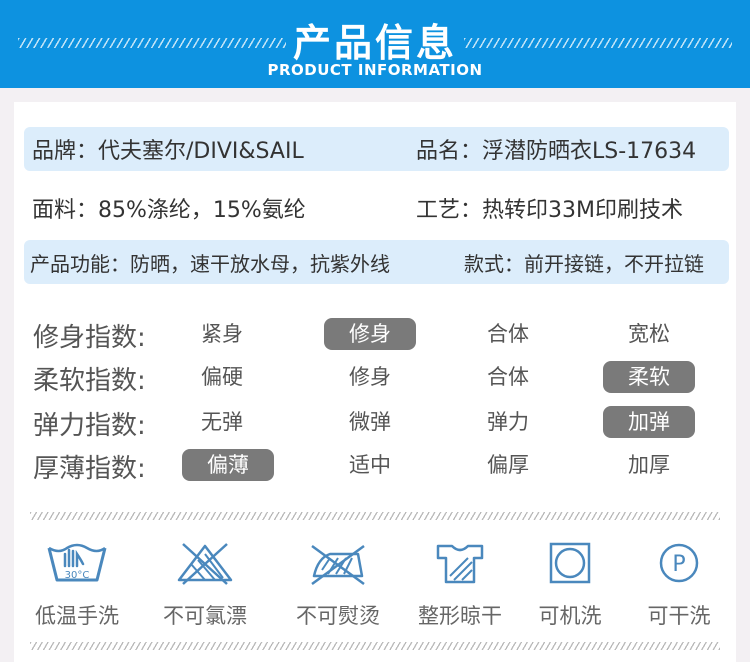  What do you see at coordinates (375, 646) in the screenshot?
I see `divider-bottom` at bounding box center [375, 646].